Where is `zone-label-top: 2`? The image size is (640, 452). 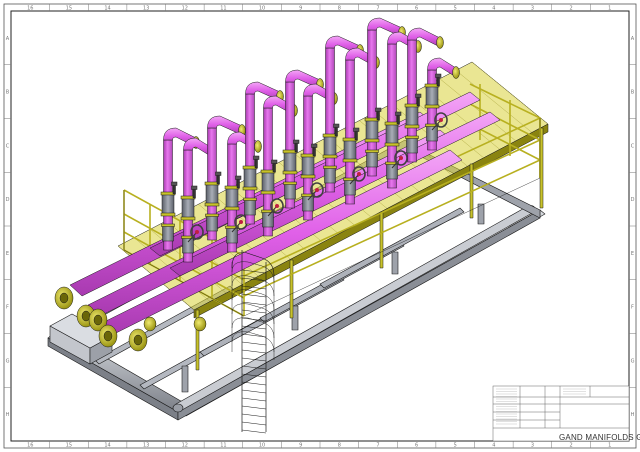
zone-label-top: 2 is located at coordinates (570, 9).